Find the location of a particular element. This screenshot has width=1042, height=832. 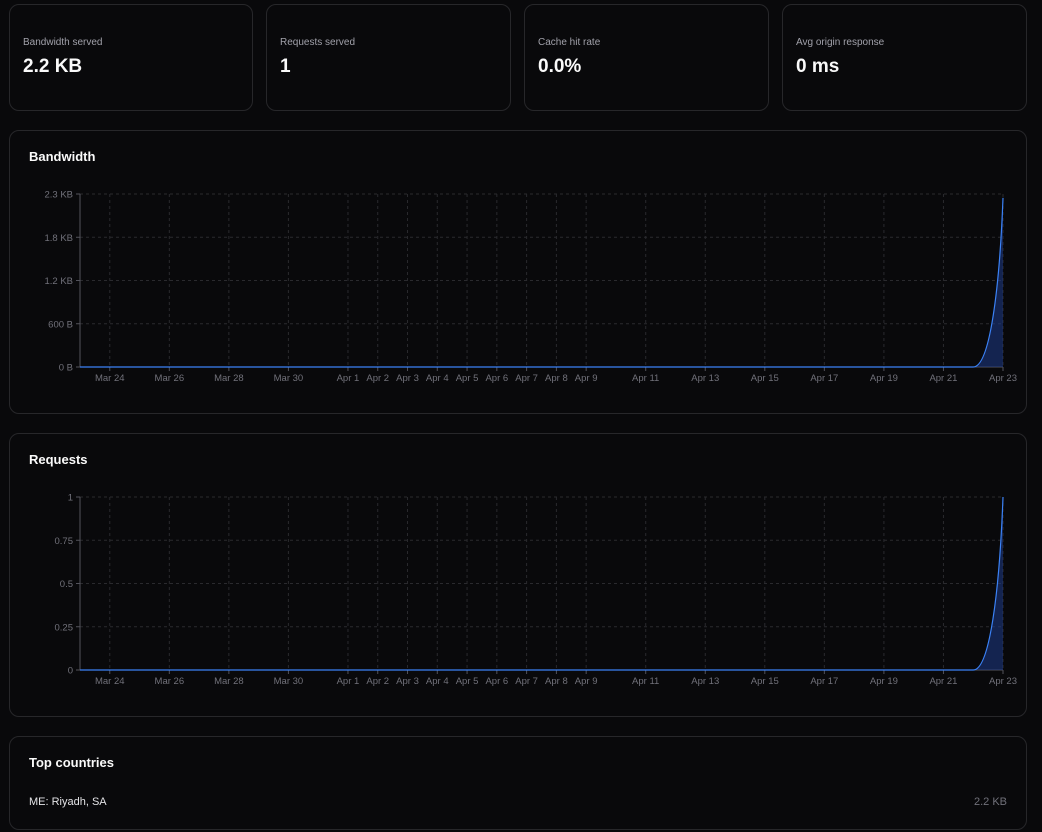

top-countries-title: Top countries is located at coordinates (71, 762).